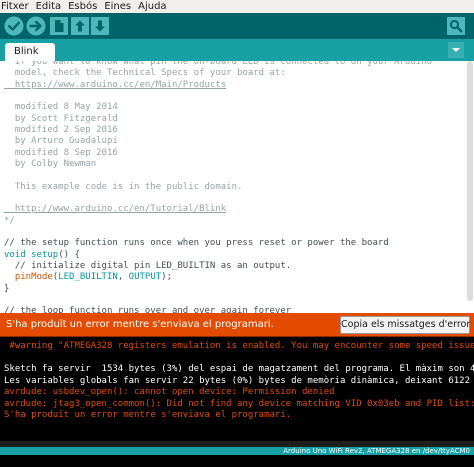 The image size is (474, 467). I want to click on code-token: }, so click(7, 288).